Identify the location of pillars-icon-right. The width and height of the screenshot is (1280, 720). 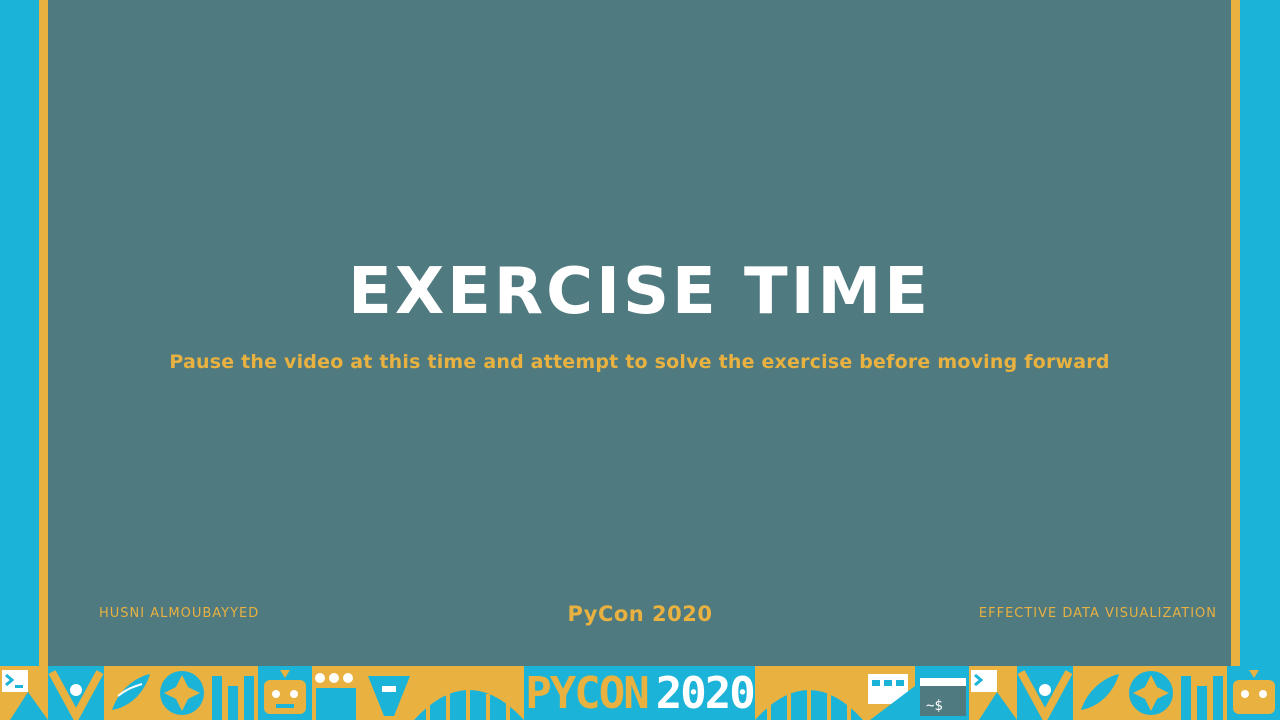
(1202, 693).